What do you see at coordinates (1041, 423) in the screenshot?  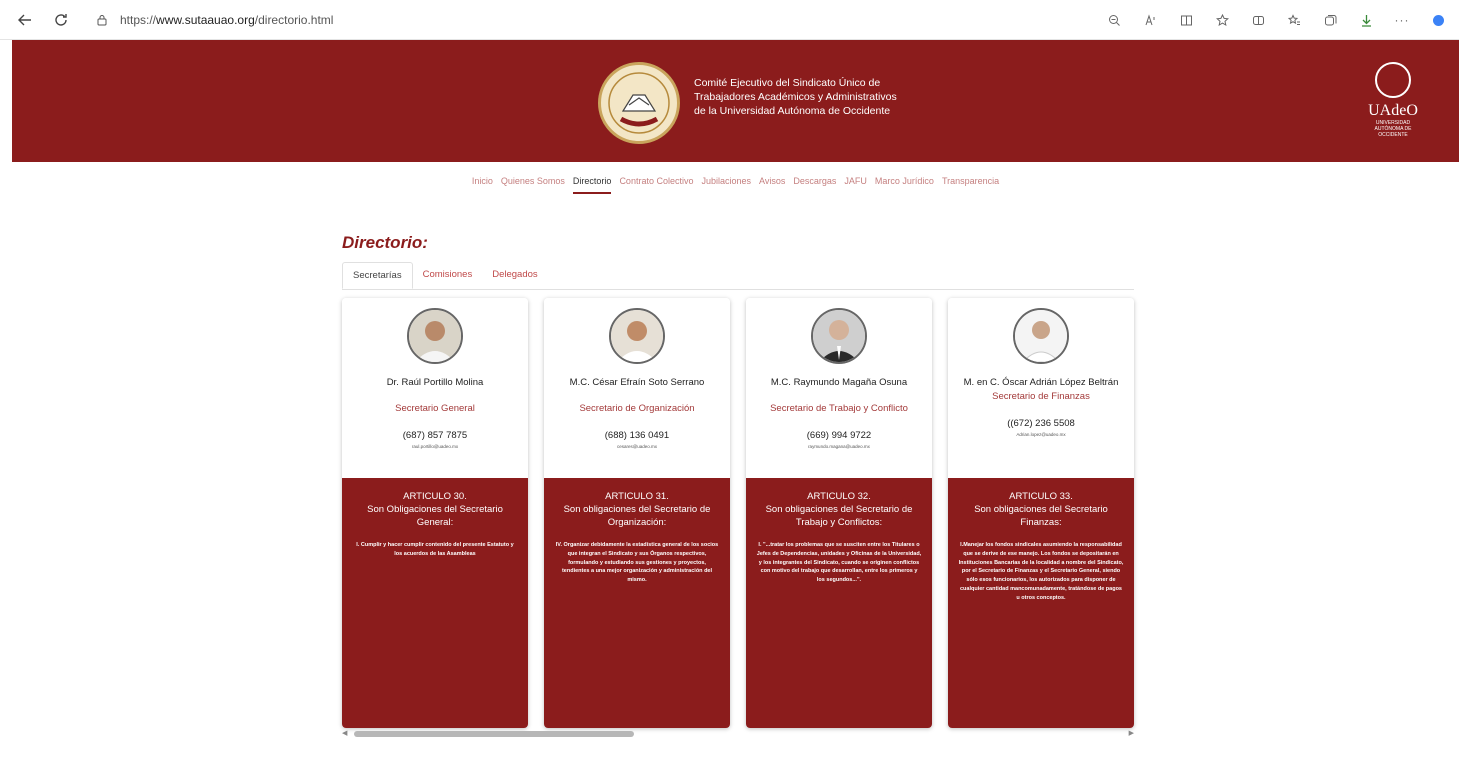 I see `member-phone: ((672) 236 5508` at bounding box center [1041, 423].